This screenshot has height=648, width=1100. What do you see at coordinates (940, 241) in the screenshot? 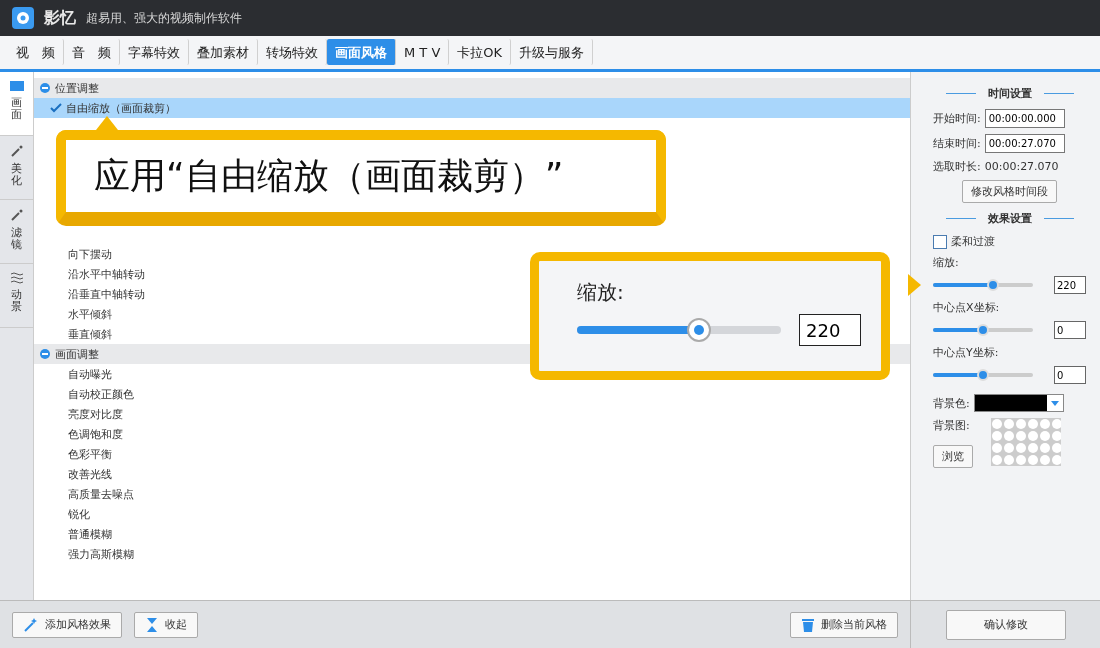
I see `checkbox` at bounding box center [940, 241].